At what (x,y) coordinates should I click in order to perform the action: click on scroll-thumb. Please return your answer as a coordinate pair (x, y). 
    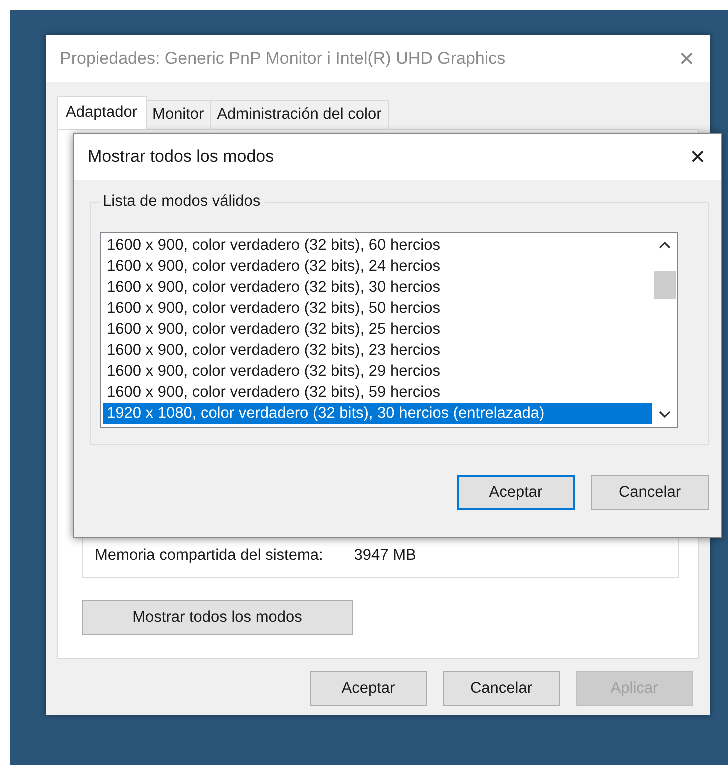
    Looking at the image, I should click on (665, 285).